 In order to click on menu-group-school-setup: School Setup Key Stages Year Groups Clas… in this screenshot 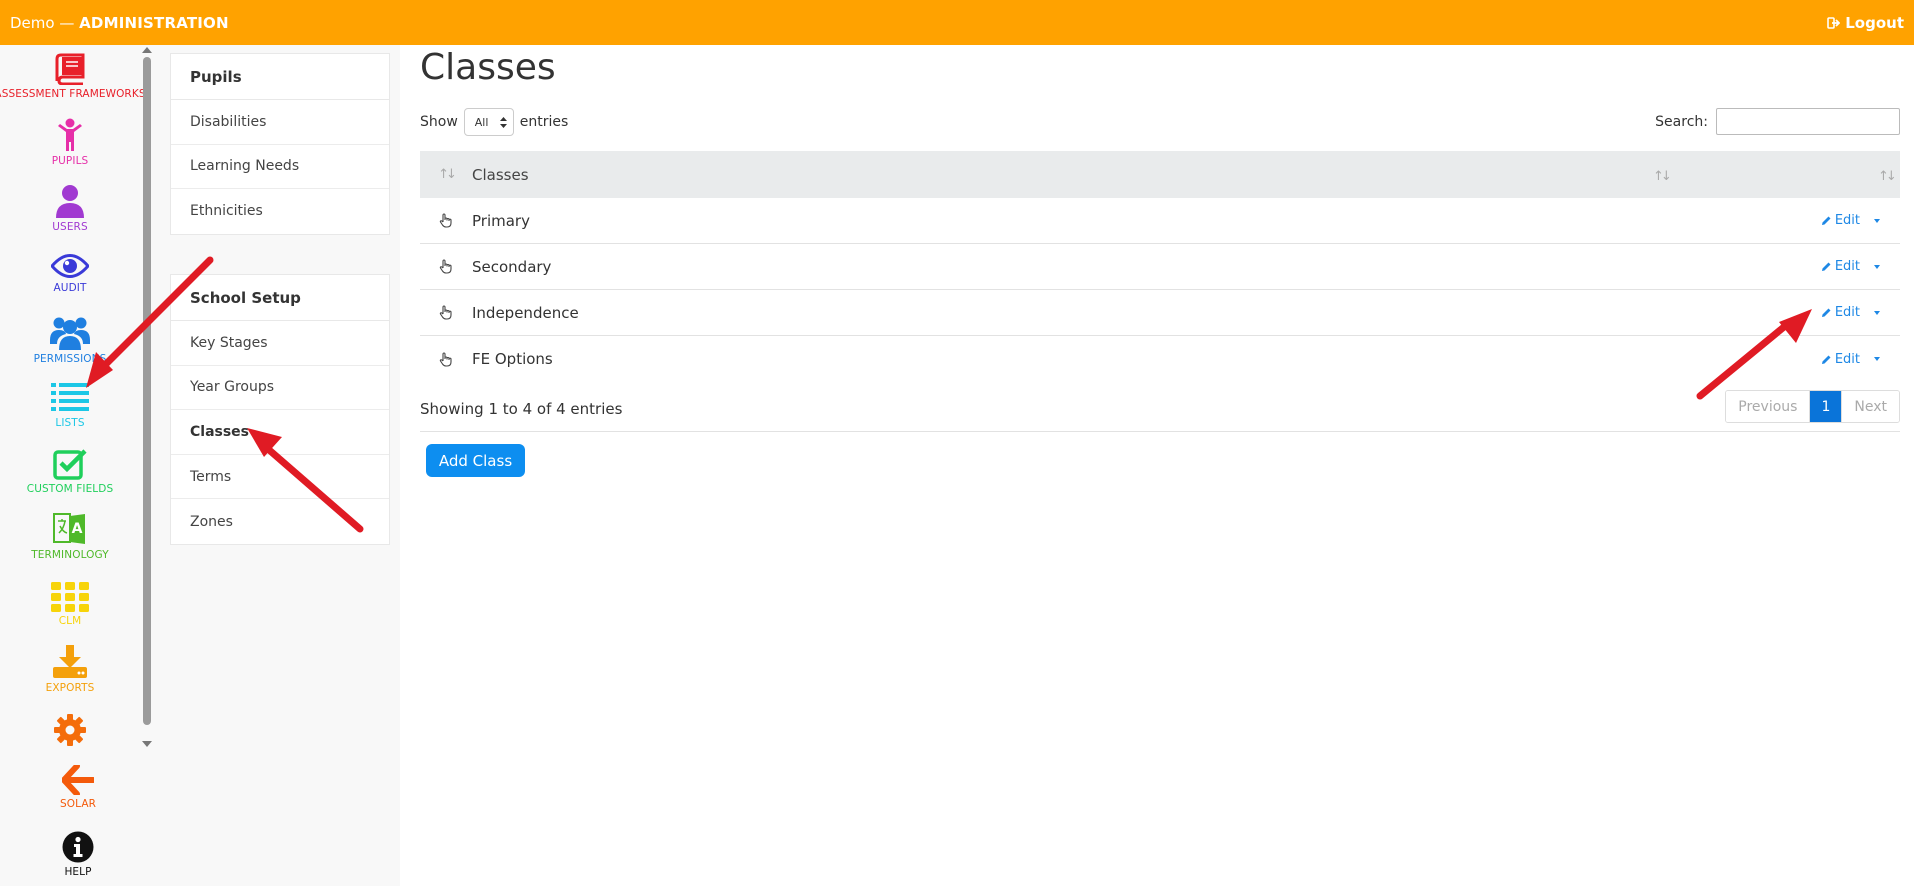, I will do `click(280, 409)`.